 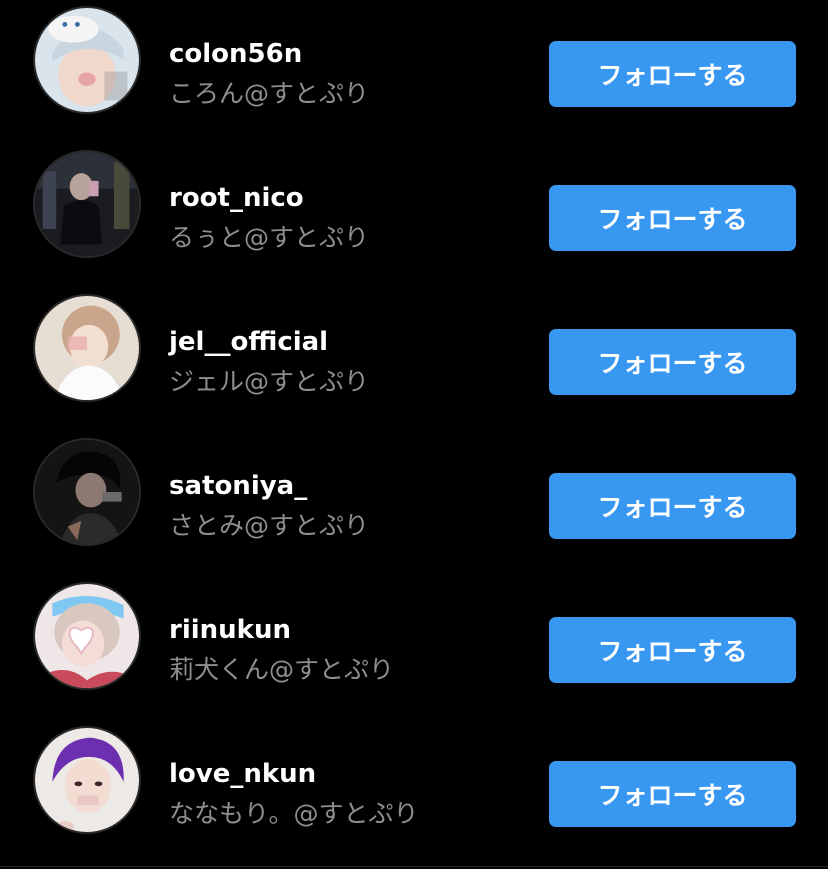 I want to click on username: riinukun, so click(x=230, y=630).